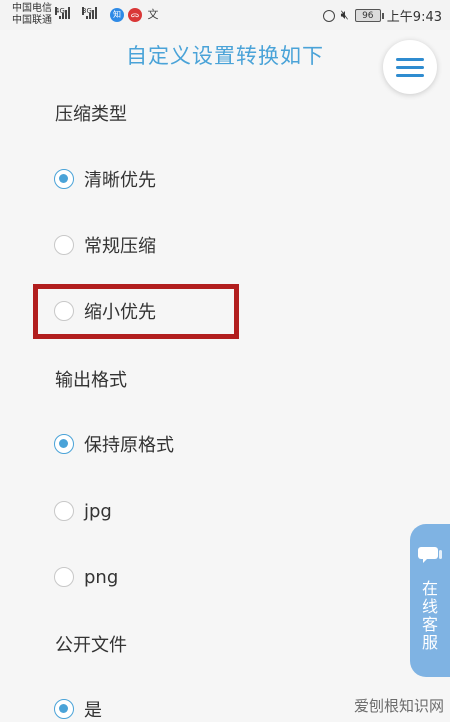  What do you see at coordinates (120, 246) in the screenshot?
I see `option-label: 常规压缩` at bounding box center [120, 246].